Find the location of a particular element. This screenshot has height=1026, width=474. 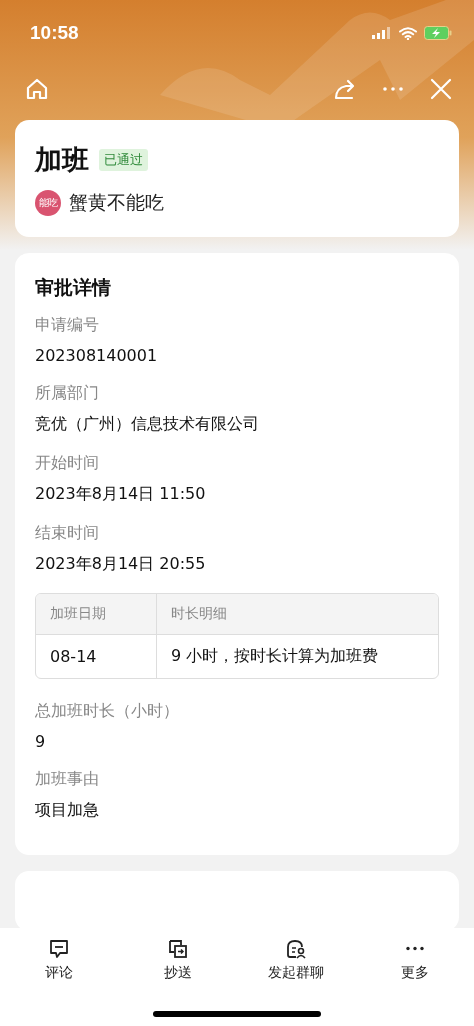

field-label: 申请编号 is located at coordinates (67, 325).